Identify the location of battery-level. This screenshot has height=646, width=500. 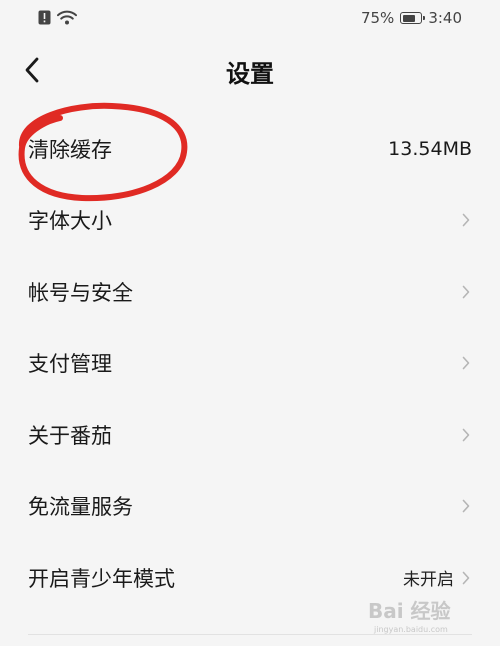
(408, 18).